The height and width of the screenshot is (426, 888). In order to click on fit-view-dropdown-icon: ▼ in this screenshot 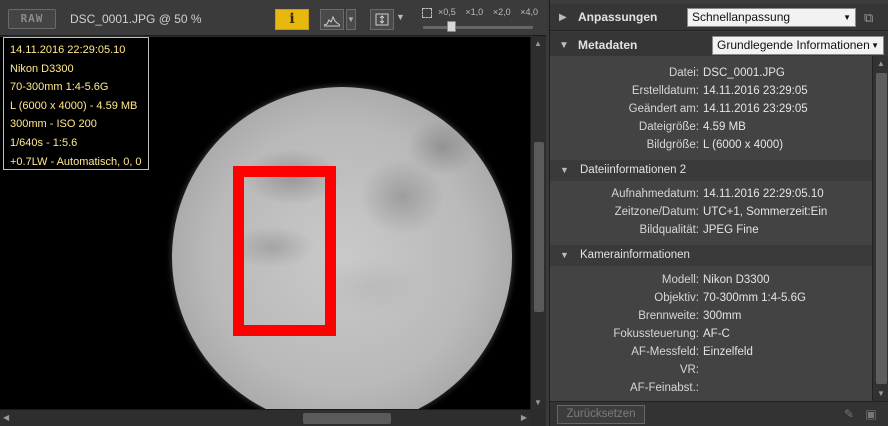, I will do `click(400, 17)`.